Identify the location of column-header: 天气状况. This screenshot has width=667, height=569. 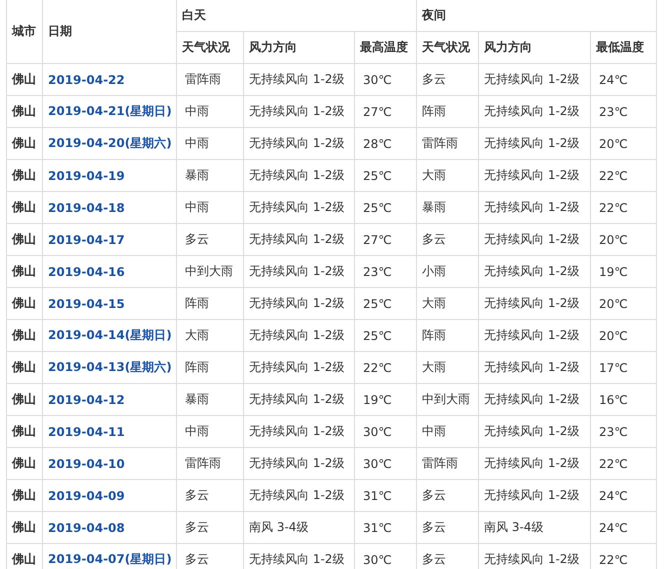
(447, 48).